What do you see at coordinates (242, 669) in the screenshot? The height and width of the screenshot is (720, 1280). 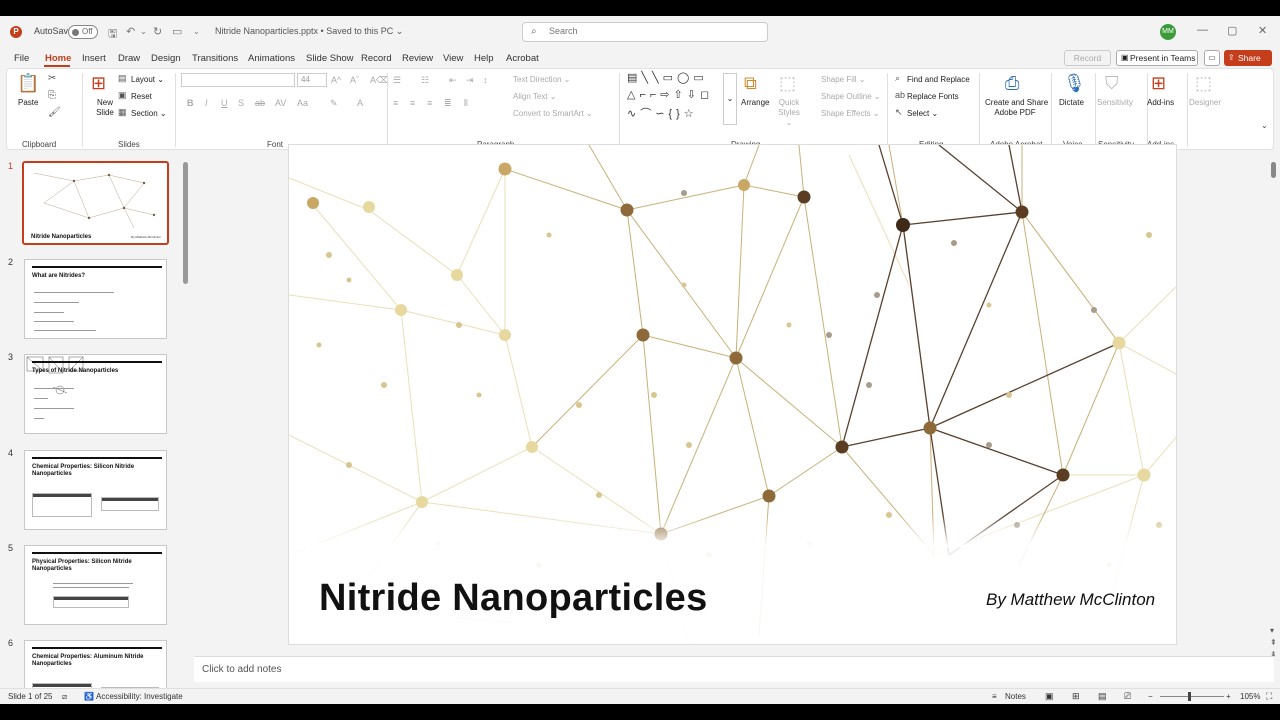 I see `notes-placeholder: Click to add notes` at bounding box center [242, 669].